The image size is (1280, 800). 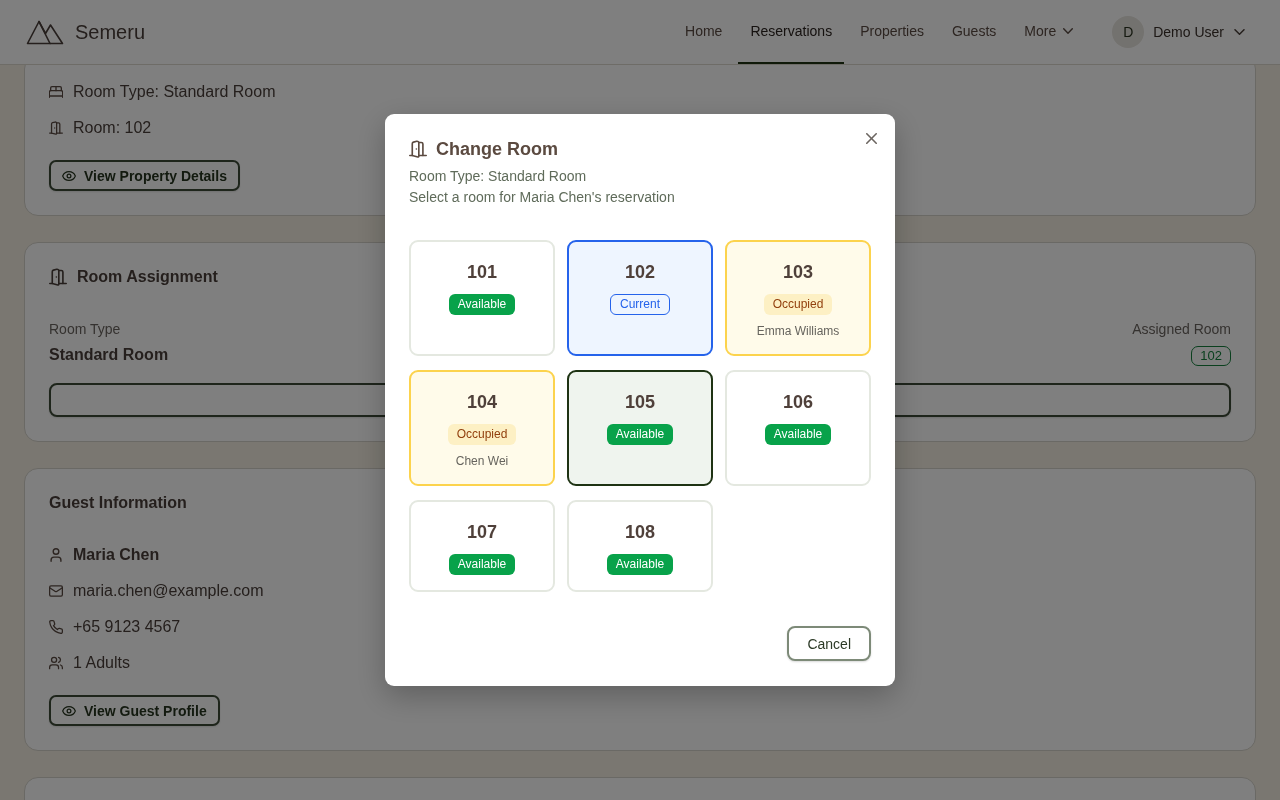 I want to click on detail-text: +65 9123 4567, so click(x=127, y=627).